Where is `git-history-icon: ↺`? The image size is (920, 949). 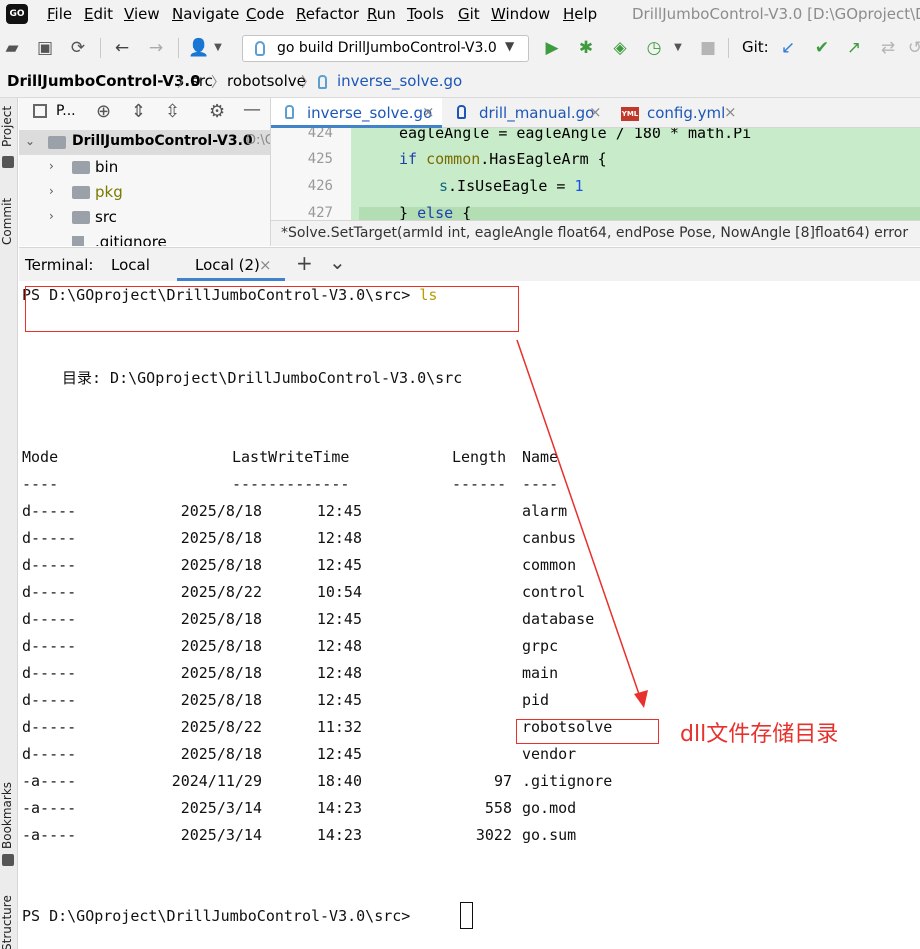
git-history-icon: ↺ is located at coordinates (912, 48).